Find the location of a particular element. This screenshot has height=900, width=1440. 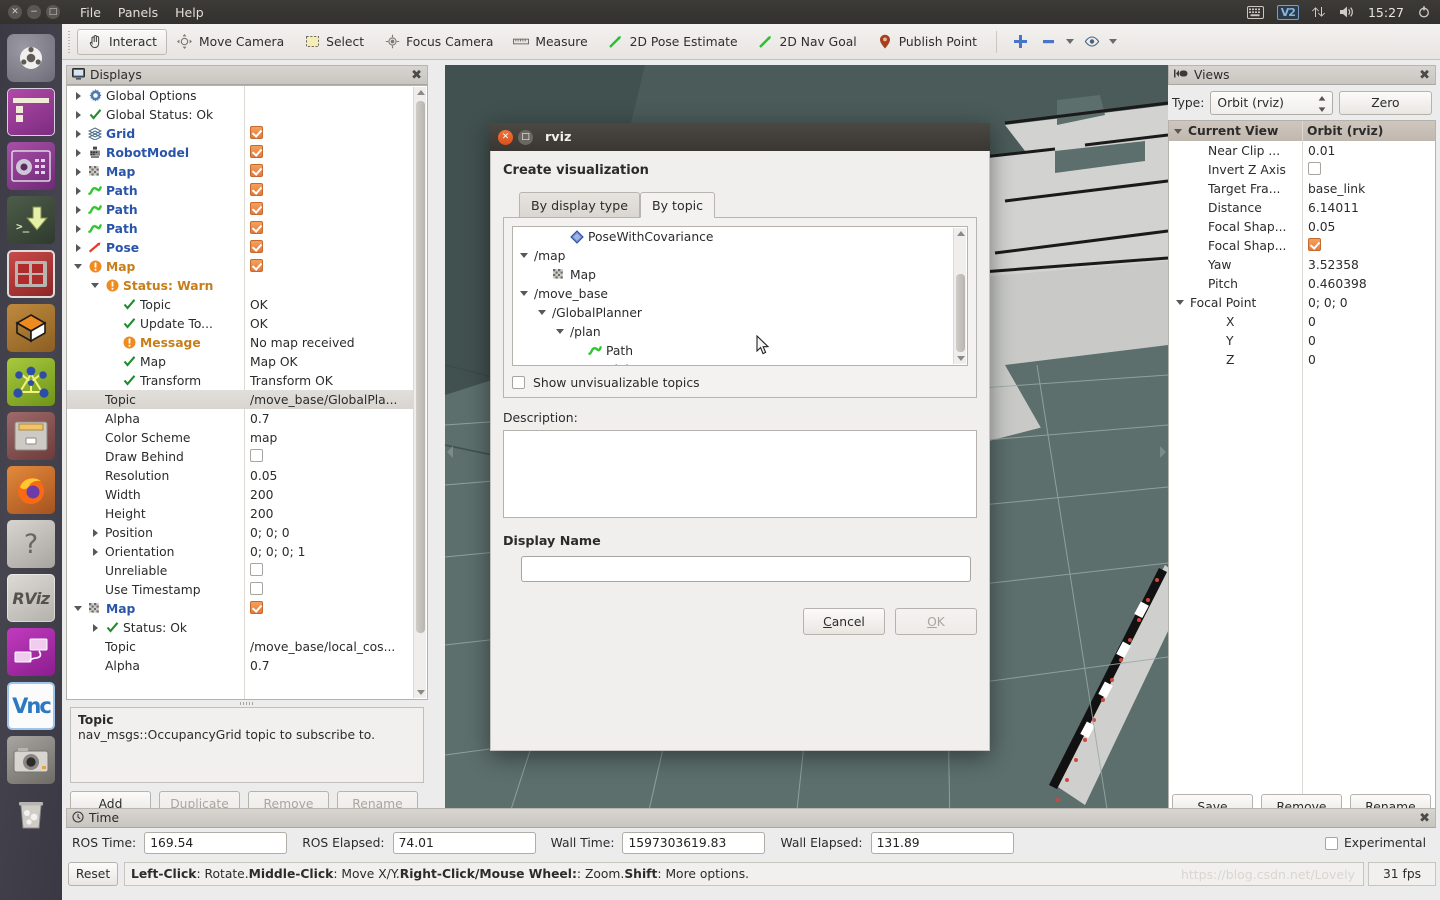

displays-row: Global Status: Ok is located at coordinates (240, 114).